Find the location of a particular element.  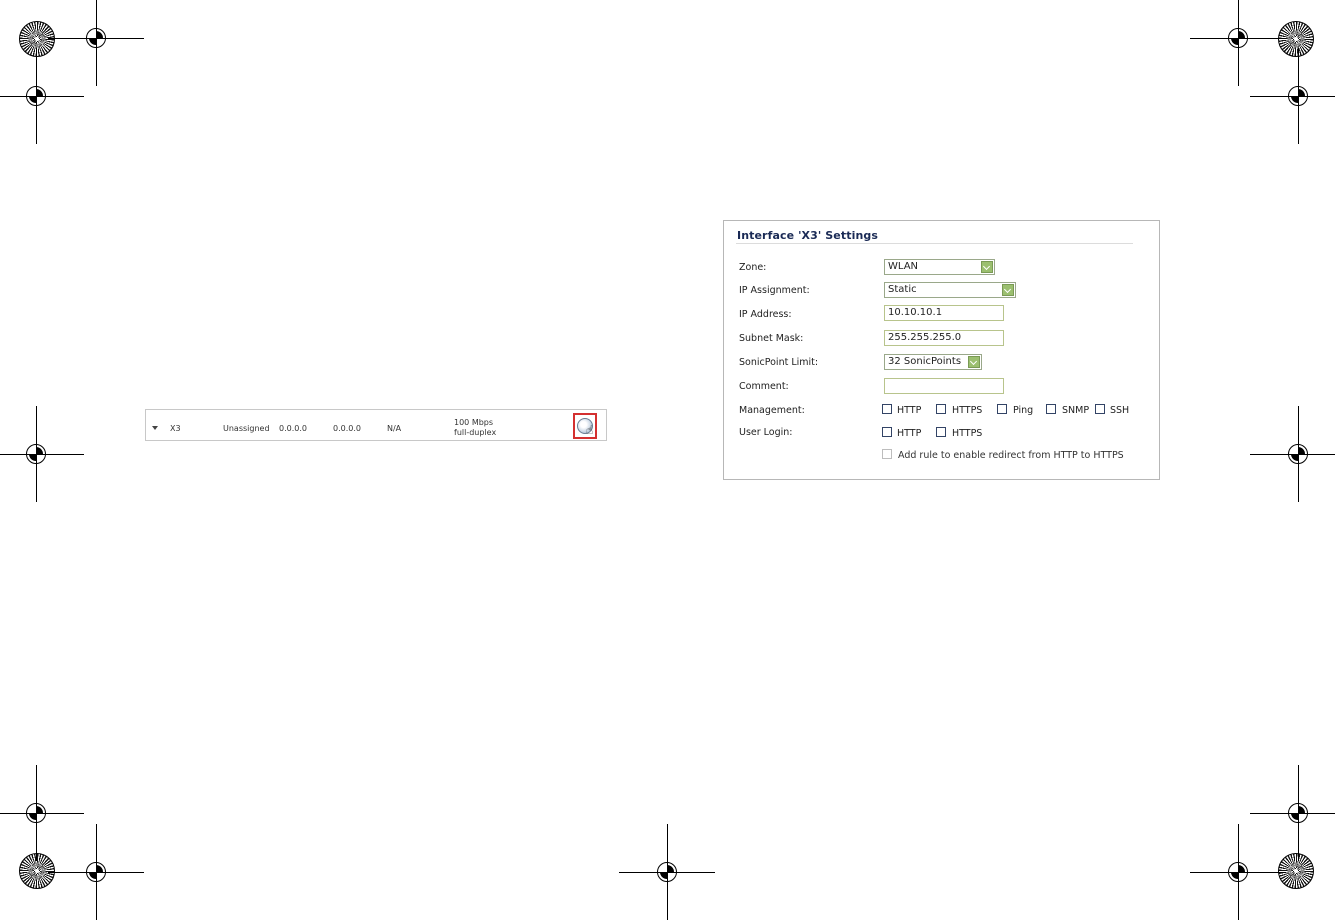

dialog-title: Interface 'X3' Settings is located at coordinates (808, 235).